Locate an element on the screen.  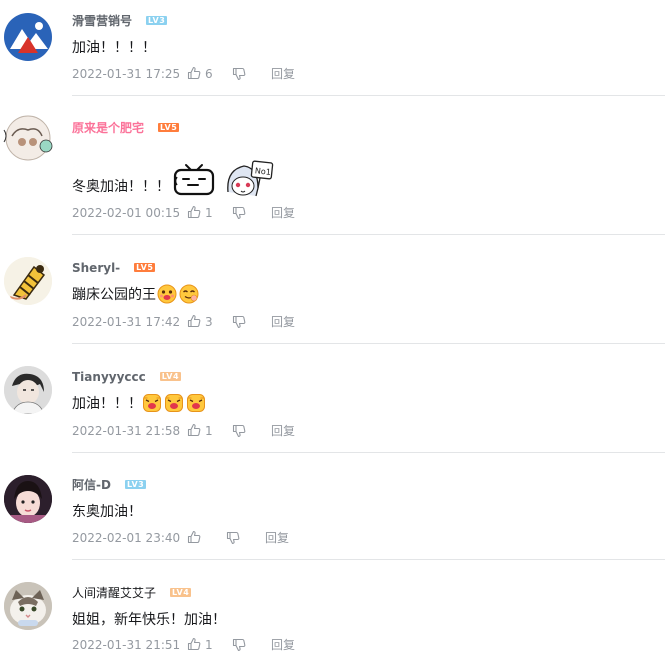
hug-emoji-icon is located at coordinates (189, 294).